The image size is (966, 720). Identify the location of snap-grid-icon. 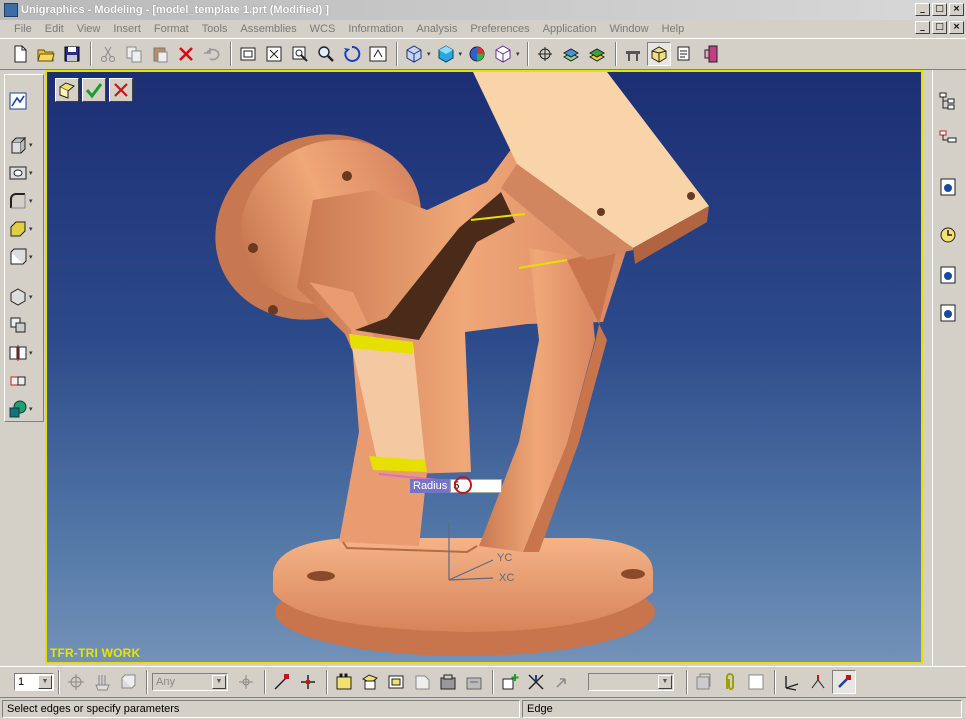
(562, 682).